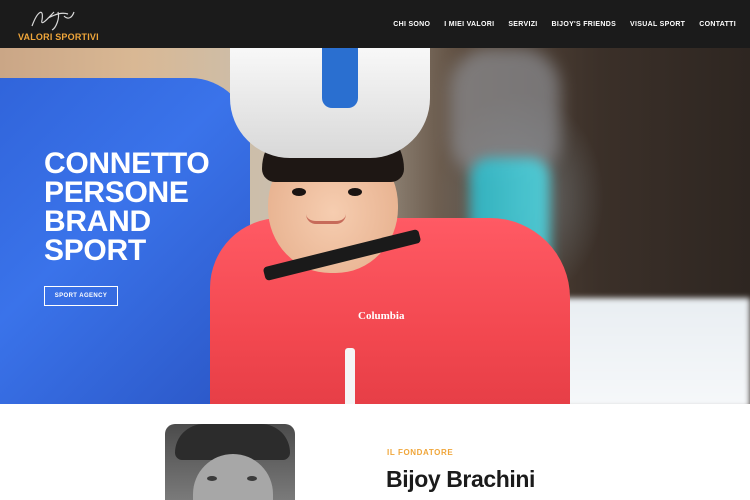  I want to click on nav-item-i-miei-valori: I MIEI VALORI, so click(469, 24).